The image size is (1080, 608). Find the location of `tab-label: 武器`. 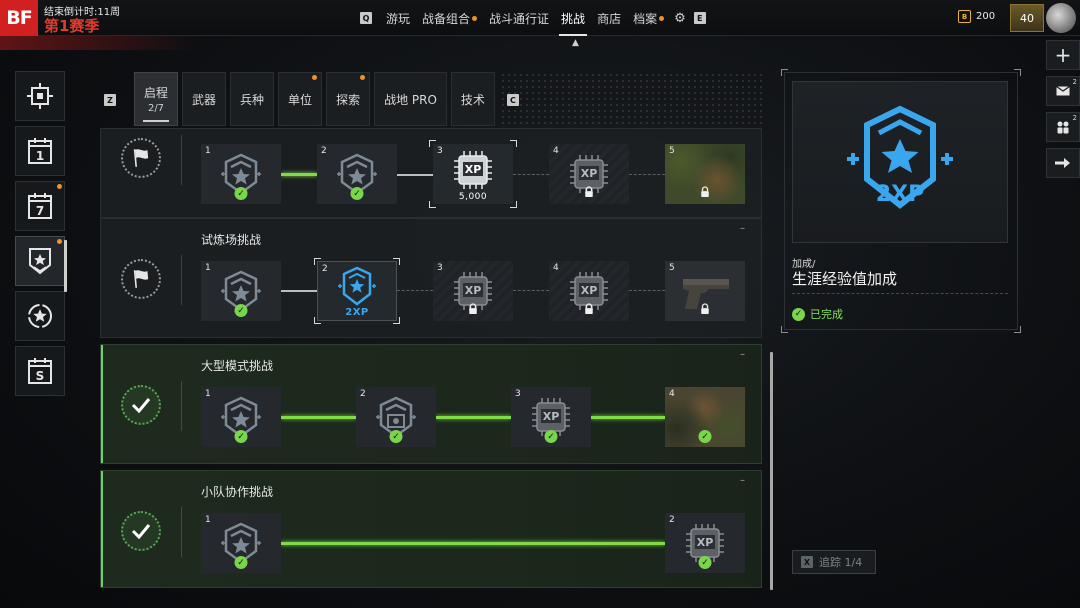

tab-label: 武器 is located at coordinates (204, 99).